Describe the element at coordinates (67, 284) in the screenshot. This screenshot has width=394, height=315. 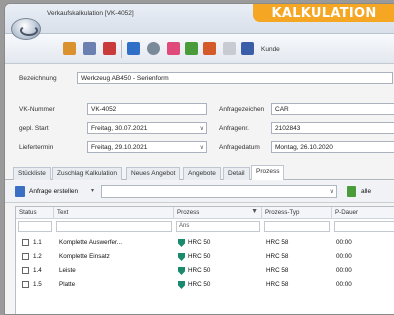
I see `row-text: Platte` at that location.